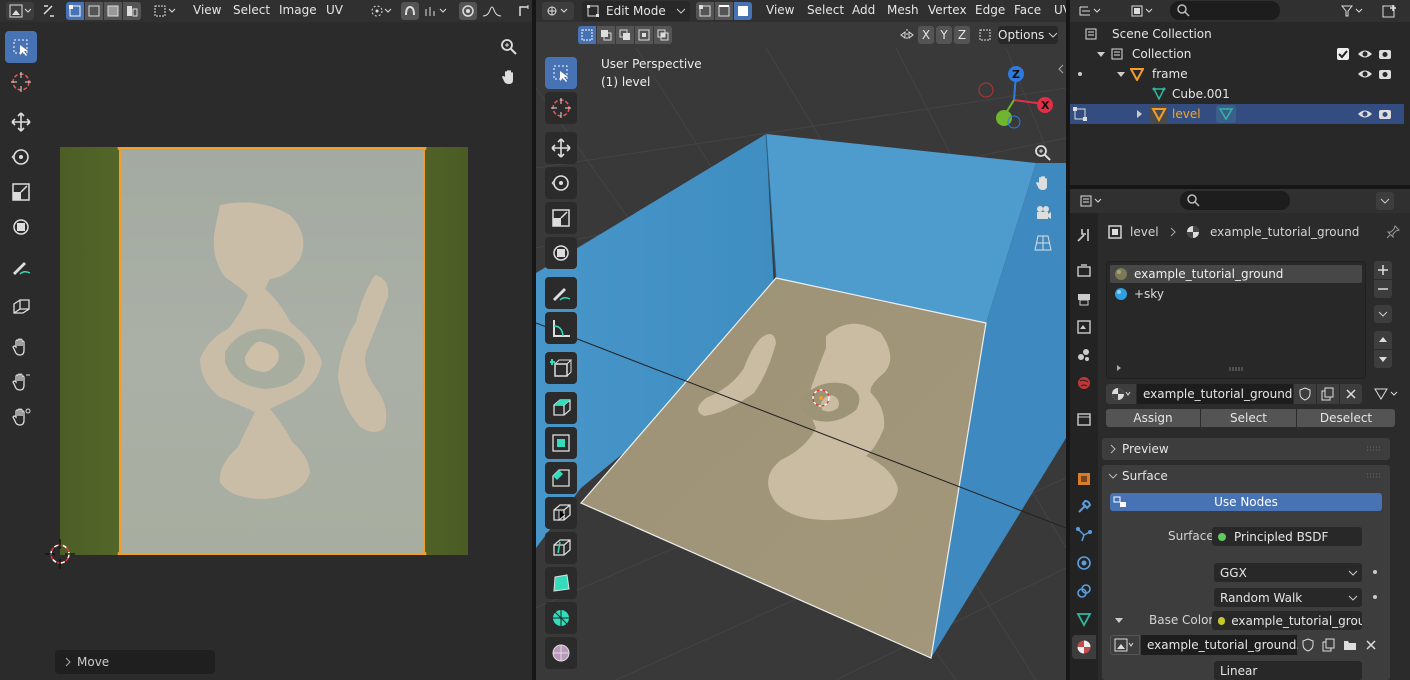  Describe the element at coordinates (334, 10) in the screenshot. I see `uv-menu-uv: UV` at that location.